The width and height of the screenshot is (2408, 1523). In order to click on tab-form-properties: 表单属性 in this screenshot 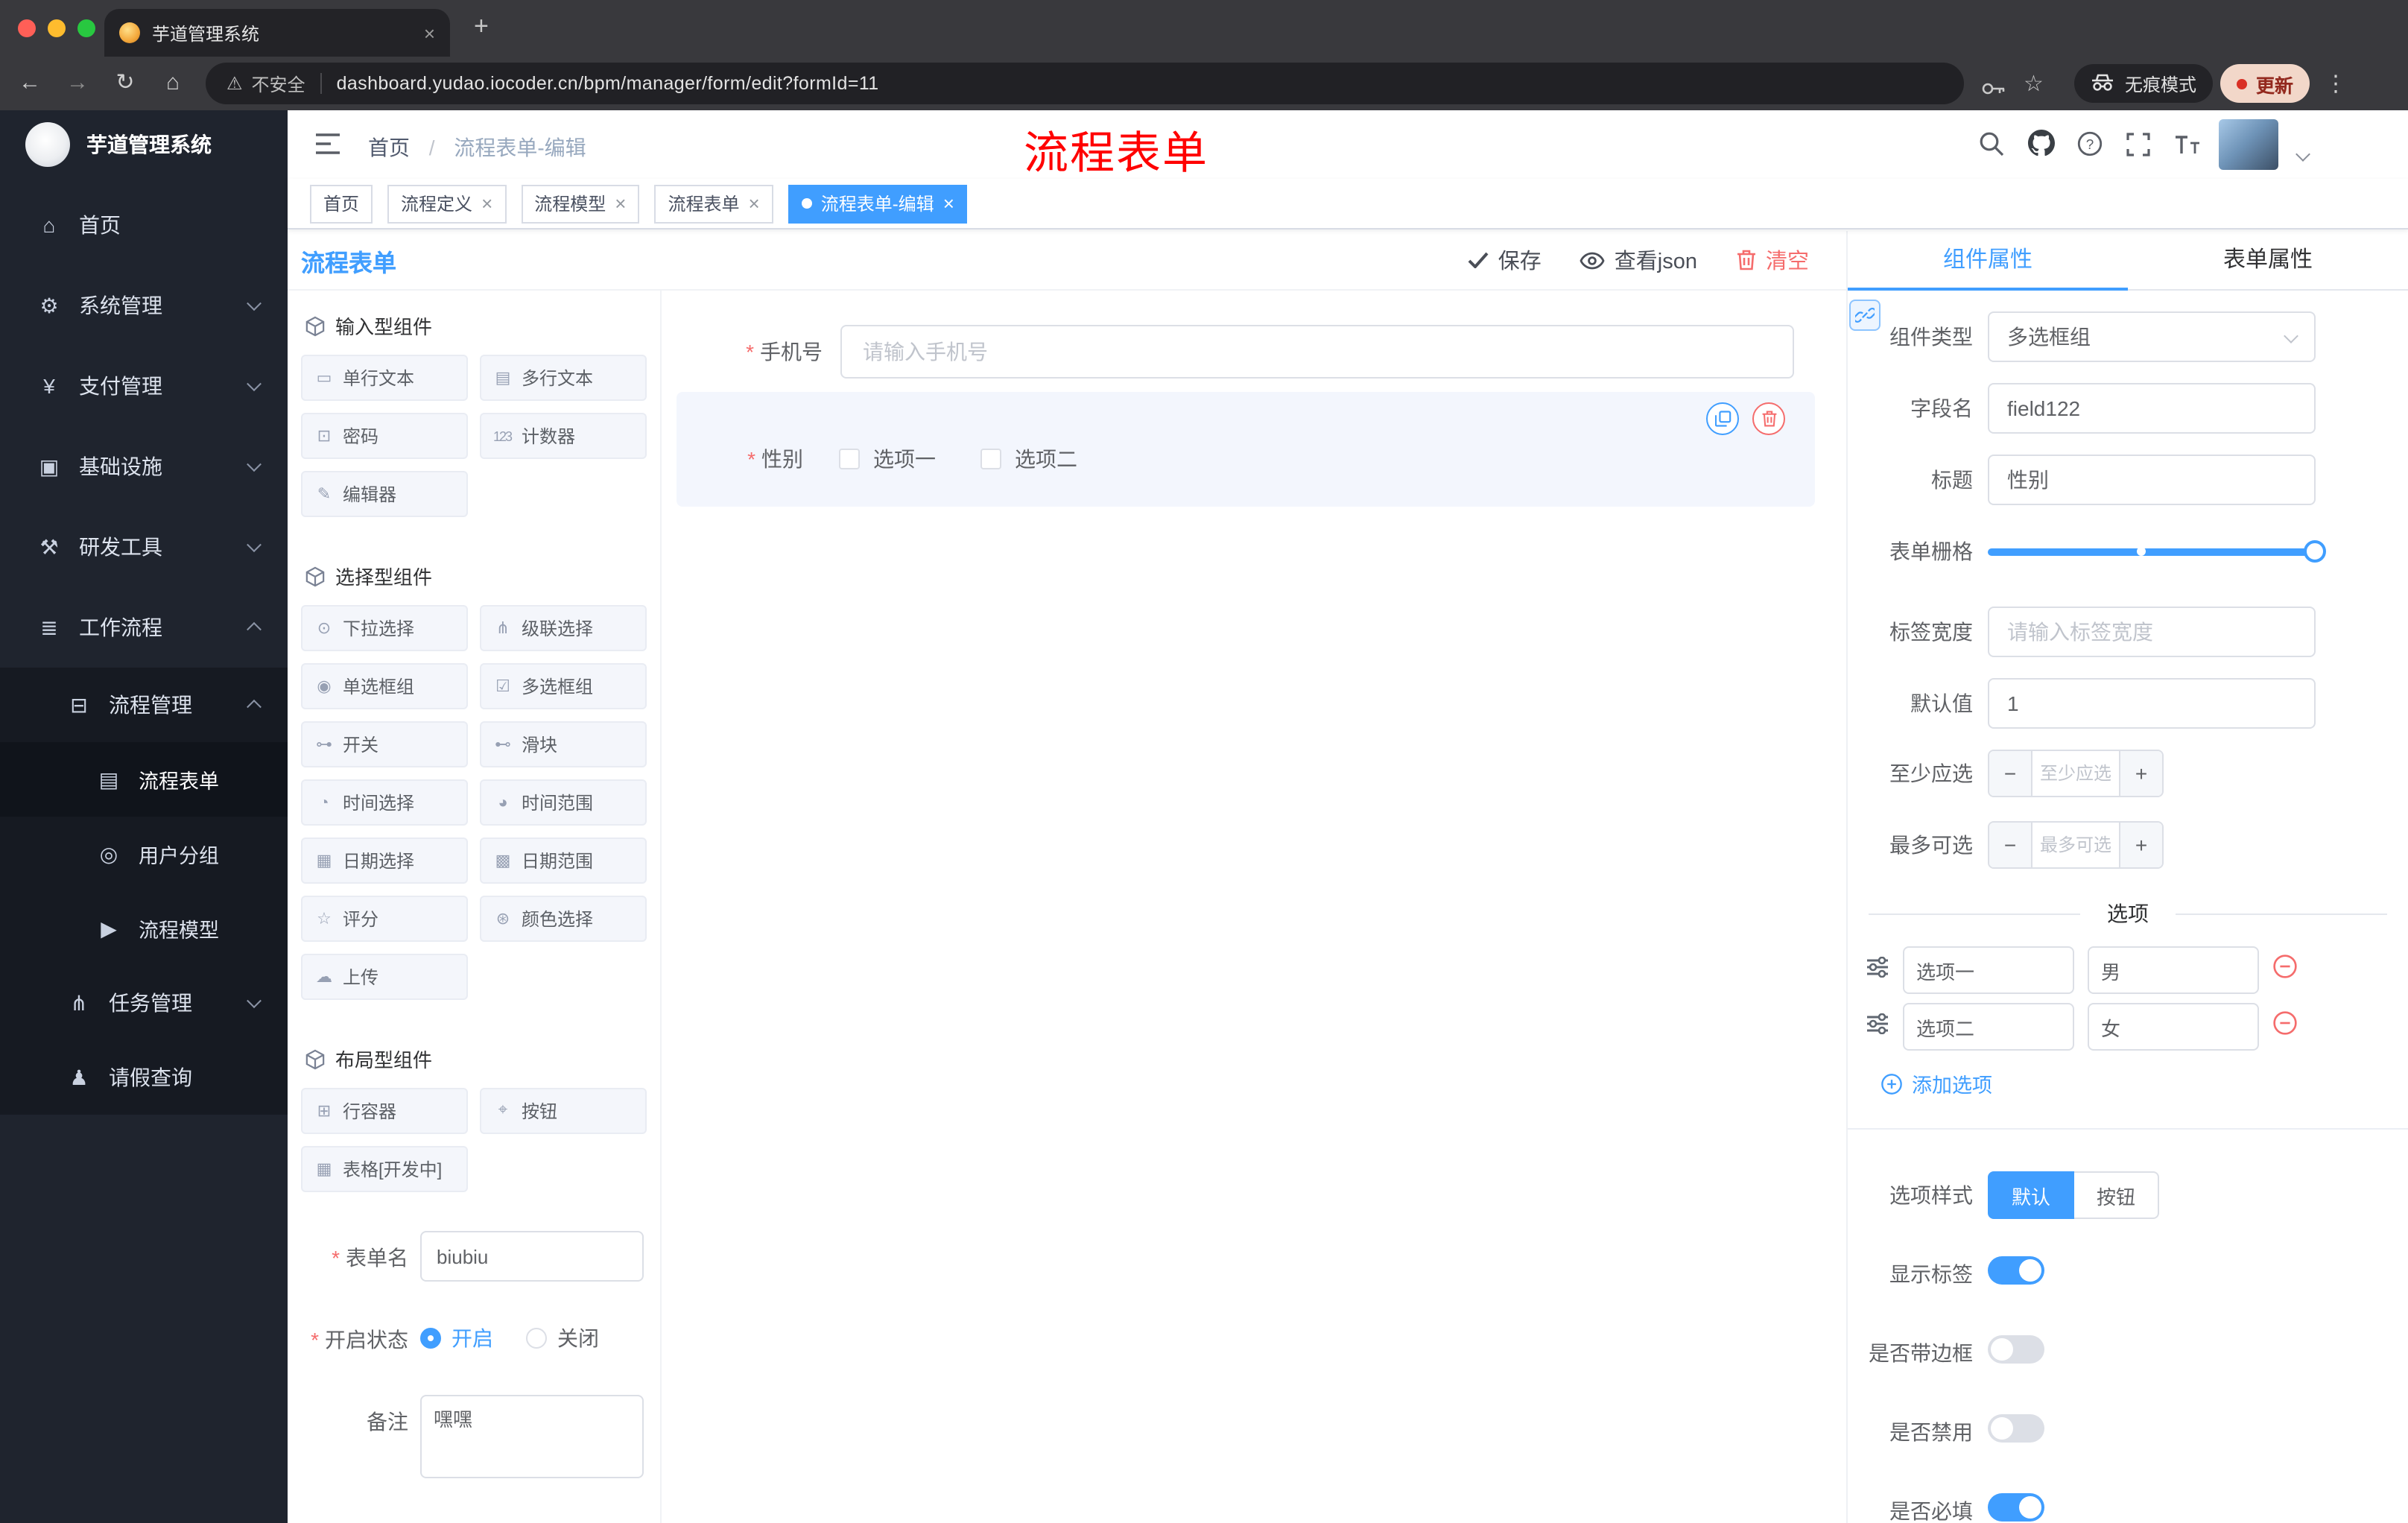, I will do `click(2268, 260)`.